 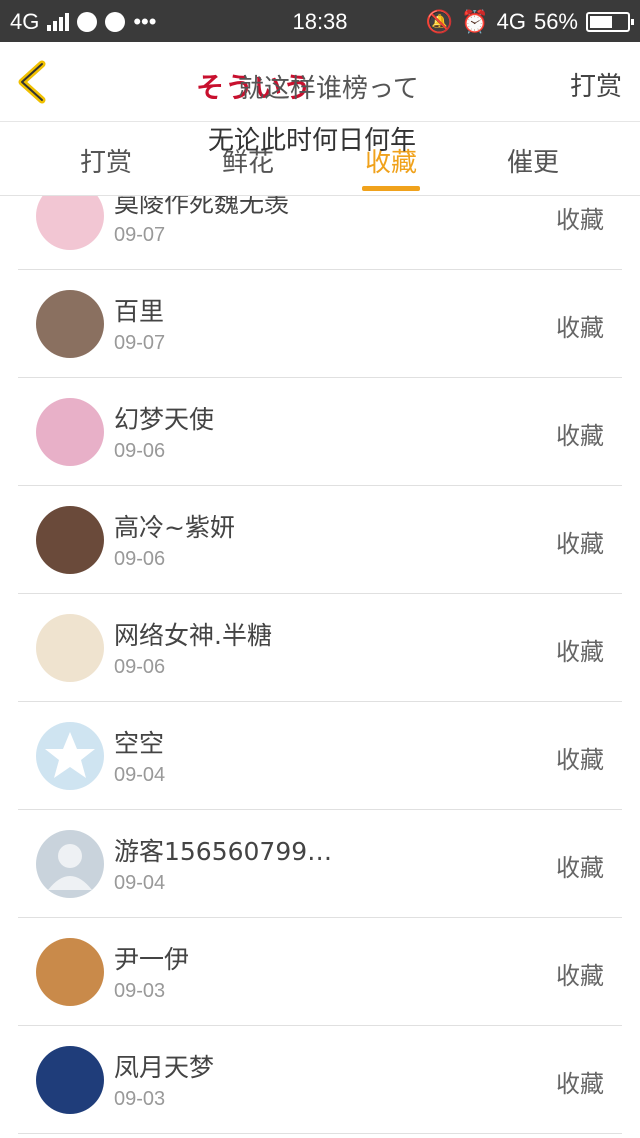 What do you see at coordinates (320, 648) in the screenshot?
I see `list-item: 网络女神.半糖 09-06 收藏` at bounding box center [320, 648].